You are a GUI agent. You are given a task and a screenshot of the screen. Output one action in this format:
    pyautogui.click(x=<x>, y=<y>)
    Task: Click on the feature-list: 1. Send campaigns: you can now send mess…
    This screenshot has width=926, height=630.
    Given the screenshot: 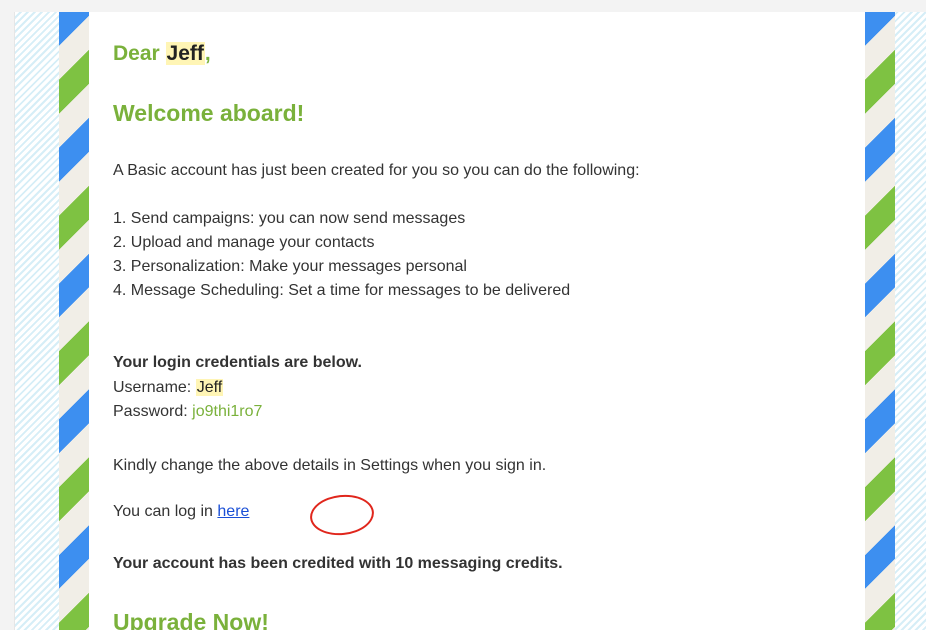 What is the action you would take?
    pyautogui.click(x=341, y=255)
    